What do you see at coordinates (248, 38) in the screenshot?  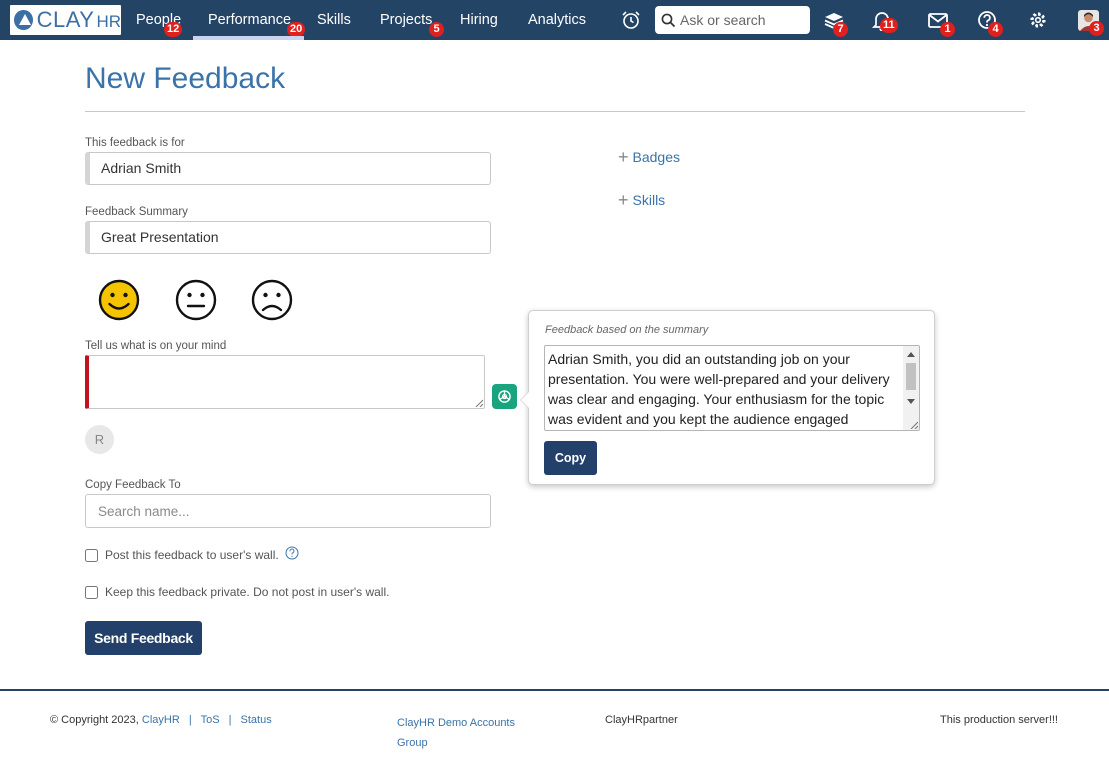 I see `active-tab-indicator` at bounding box center [248, 38].